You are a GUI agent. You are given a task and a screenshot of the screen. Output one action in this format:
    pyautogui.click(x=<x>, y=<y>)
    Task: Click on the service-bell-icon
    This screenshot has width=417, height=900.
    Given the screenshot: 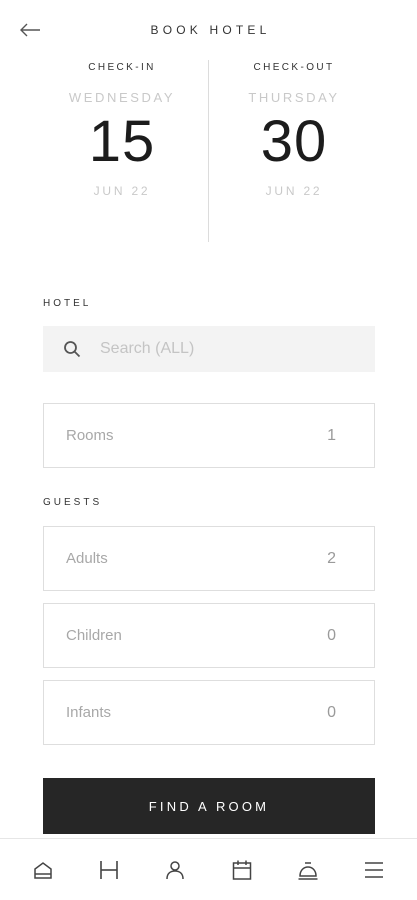 What is the action you would take?
    pyautogui.click(x=308, y=870)
    